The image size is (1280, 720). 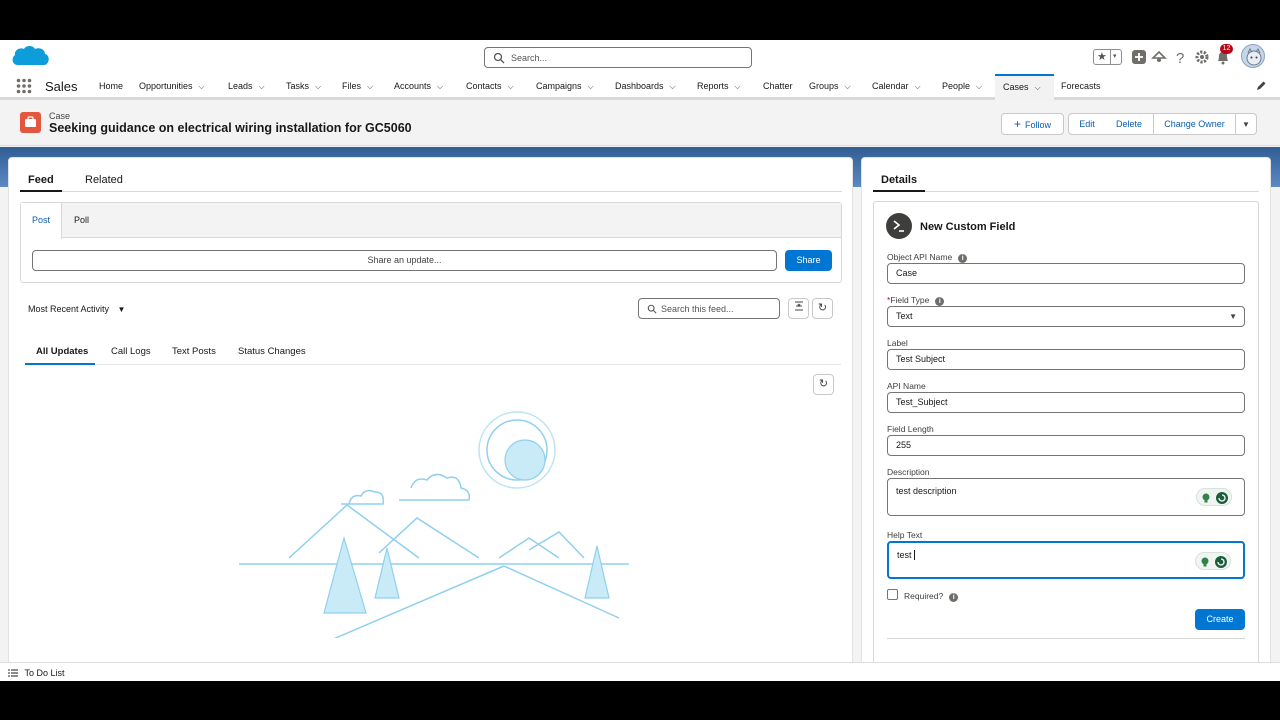 What do you see at coordinates (1066, 560) in the screenshot?
I see `help-text-textarea: test` at bounding box center [1066, 560].